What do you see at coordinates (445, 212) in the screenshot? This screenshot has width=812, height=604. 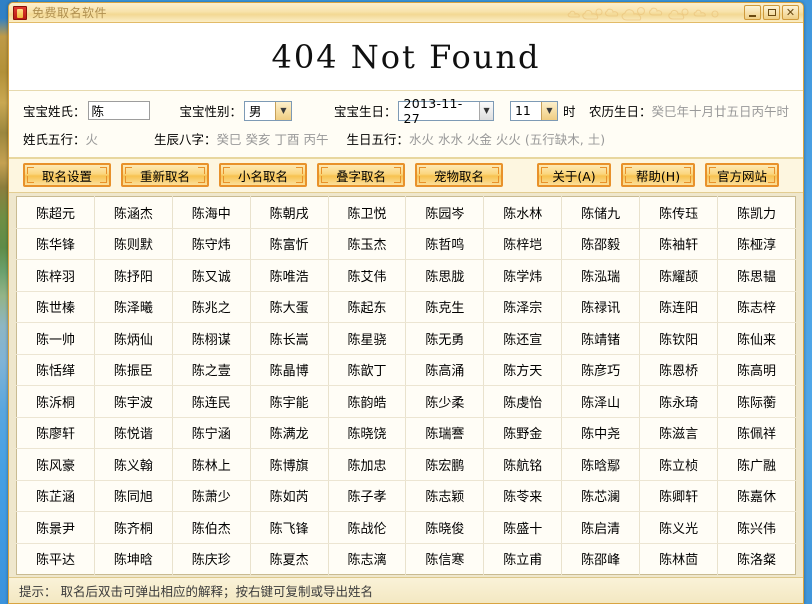 I see `name-cell: 陈园岑` at bounding box center [445, 212].